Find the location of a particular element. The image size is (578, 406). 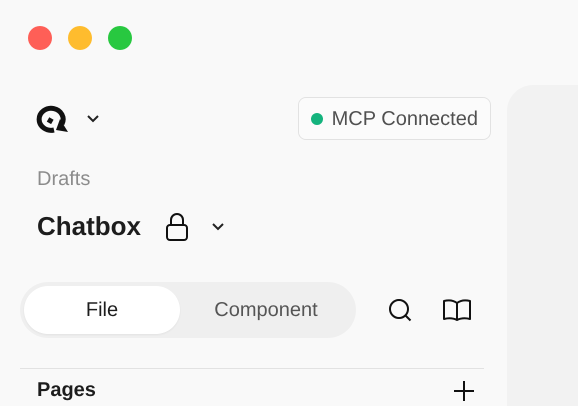

search-icon is located at coordinates (400, 310).